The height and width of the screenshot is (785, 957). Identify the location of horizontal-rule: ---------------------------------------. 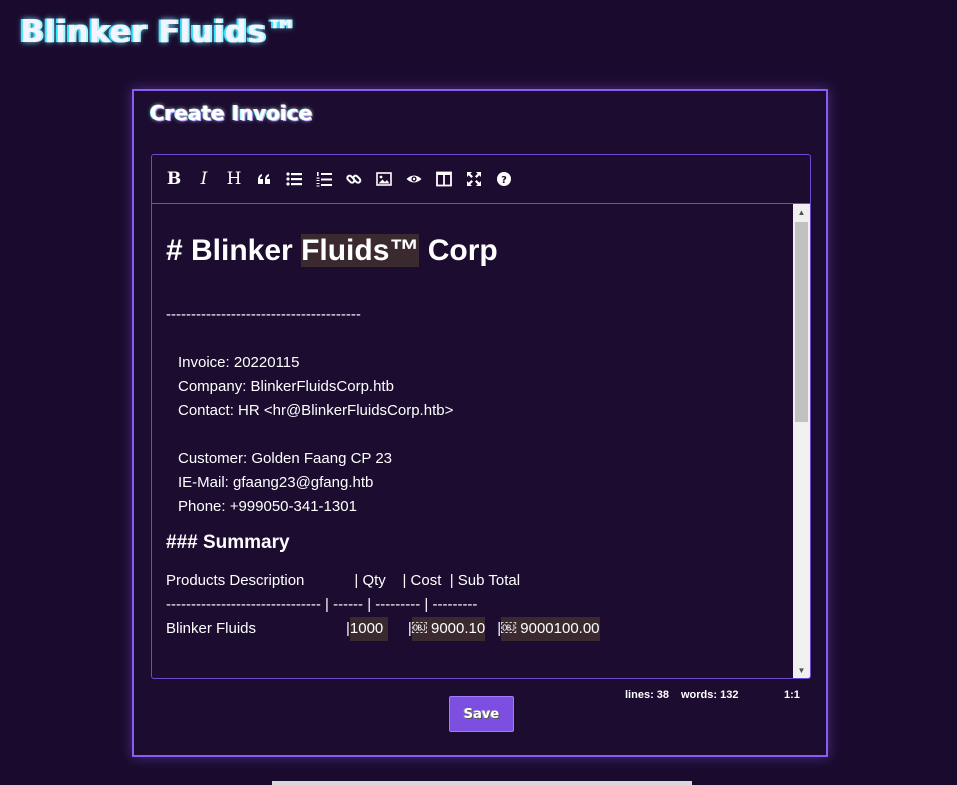
(263, 314).